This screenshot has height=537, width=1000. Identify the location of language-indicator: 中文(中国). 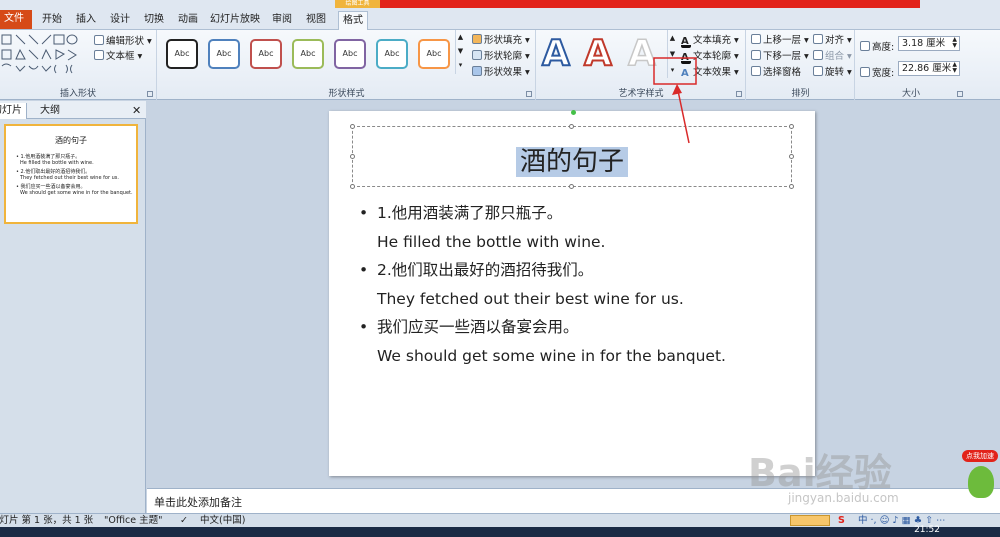
(222, 520).